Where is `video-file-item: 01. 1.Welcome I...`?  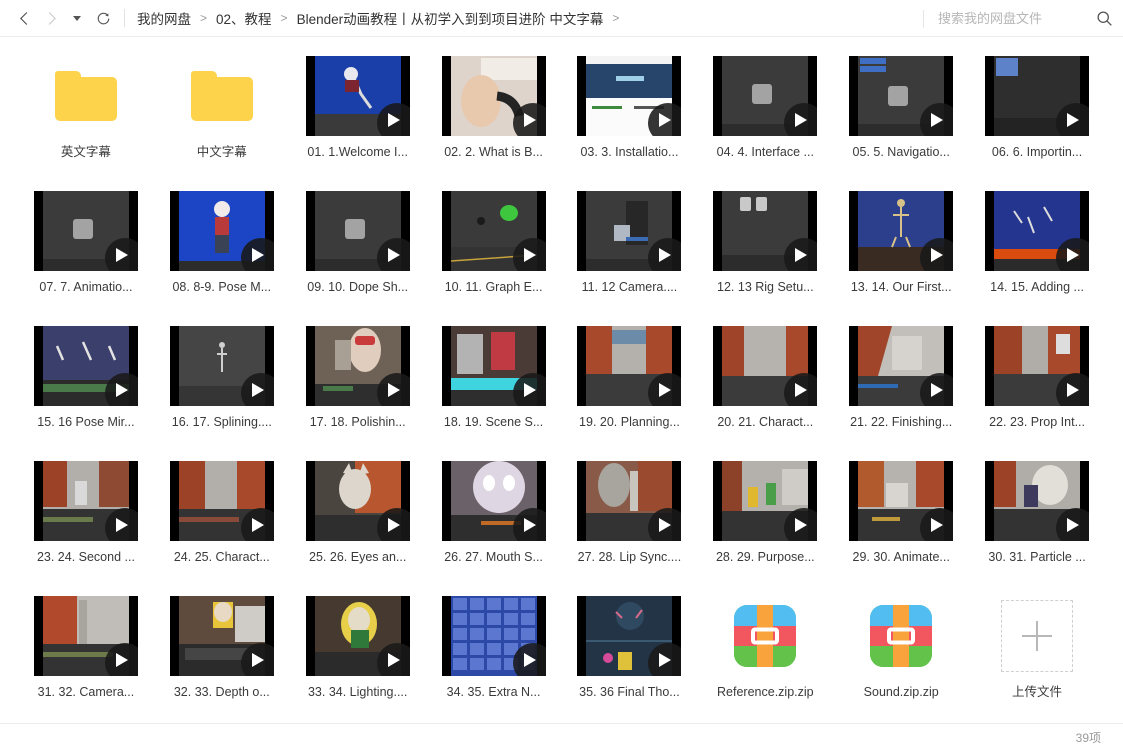 video-file-item: 01. 1.Welcome I... is located at coordinates (358, 112).